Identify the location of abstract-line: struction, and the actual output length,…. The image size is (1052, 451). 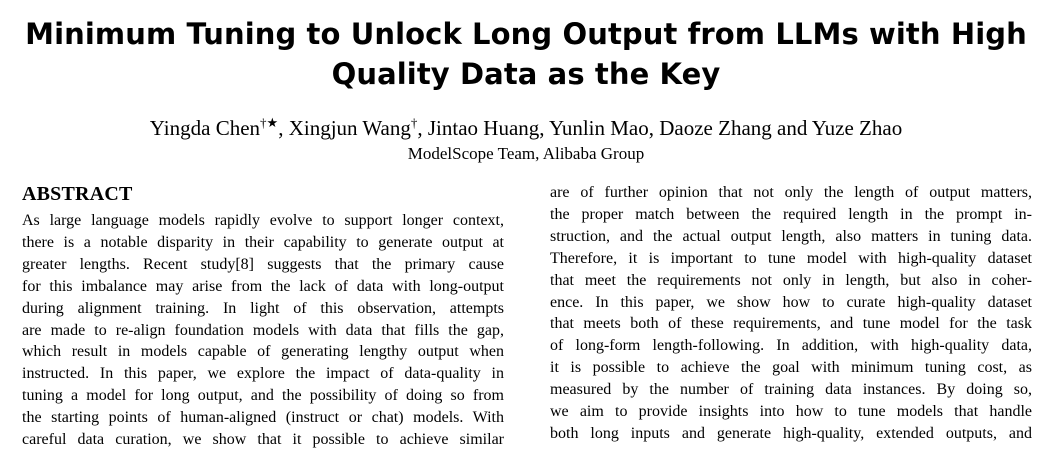
(791, 236).